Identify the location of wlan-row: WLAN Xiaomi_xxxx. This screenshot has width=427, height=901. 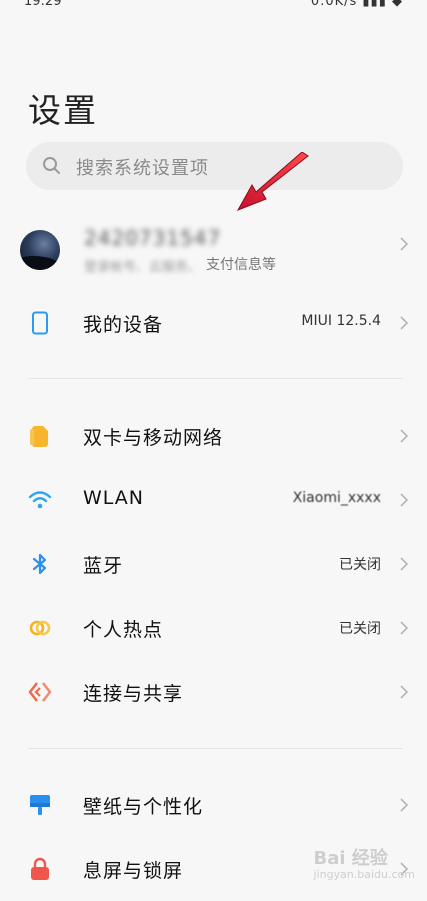
(213, 500).